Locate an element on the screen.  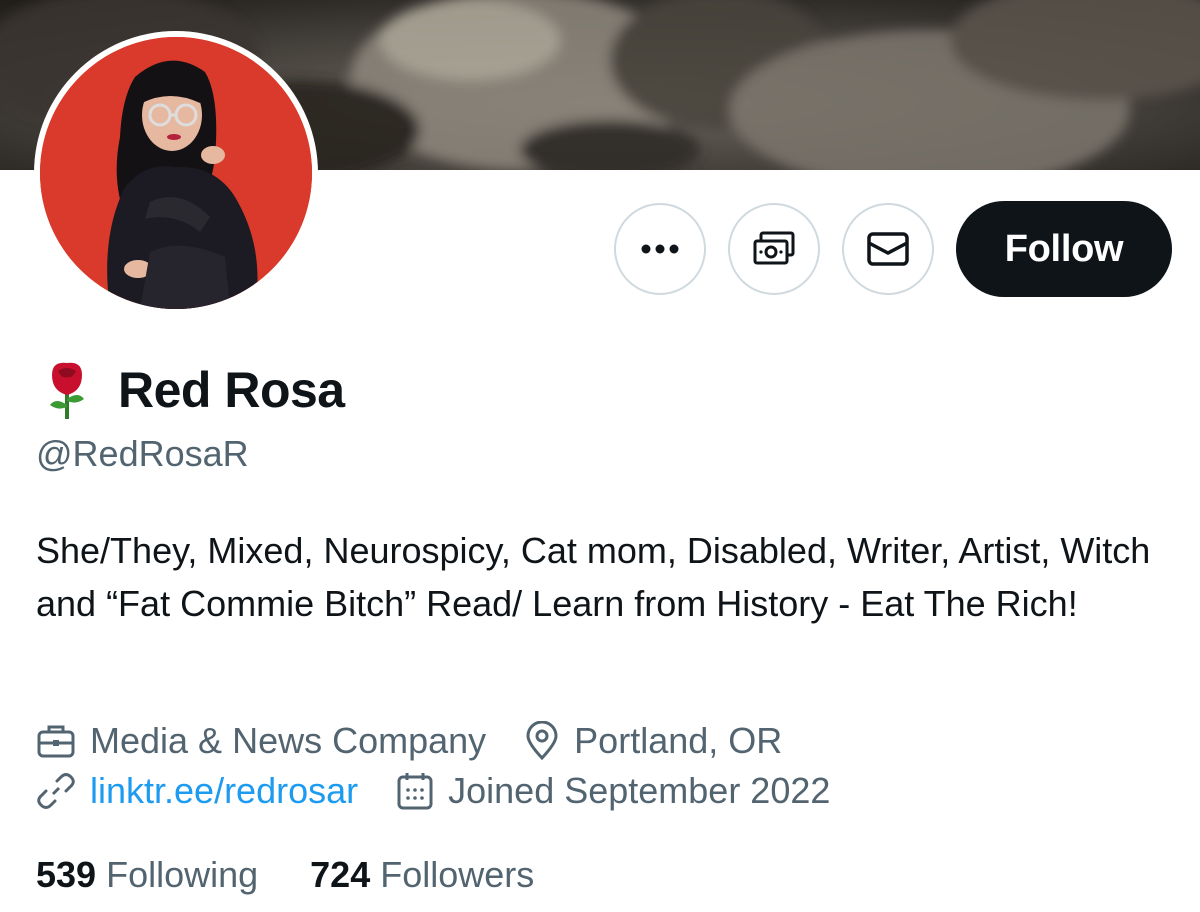
profile-category: Media & News Company is located at coordinates (261, 741).